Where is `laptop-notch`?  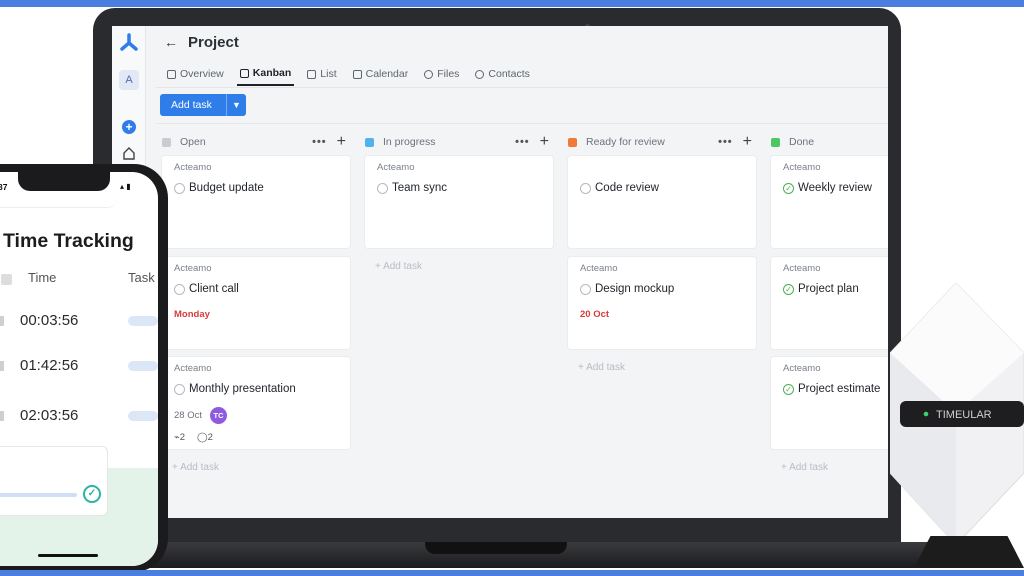
laptop-notch is located at coordinates (496, 548).